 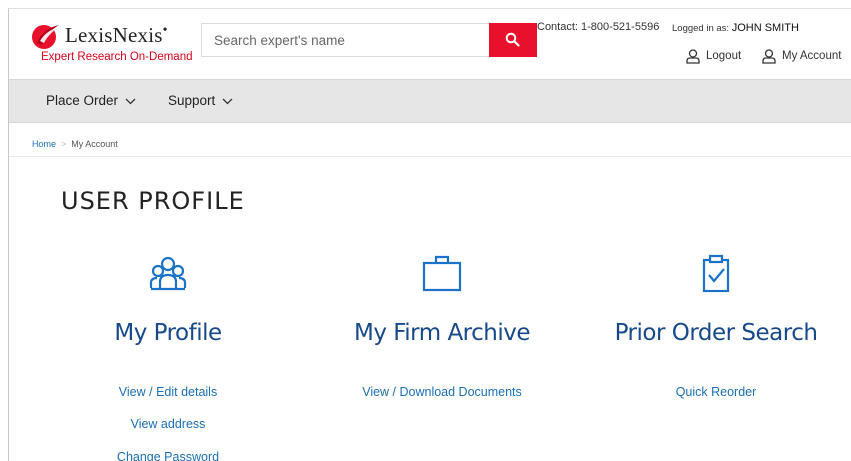 I want to click on breadcrumb: Home > My Account, so click(x=75, y=144).